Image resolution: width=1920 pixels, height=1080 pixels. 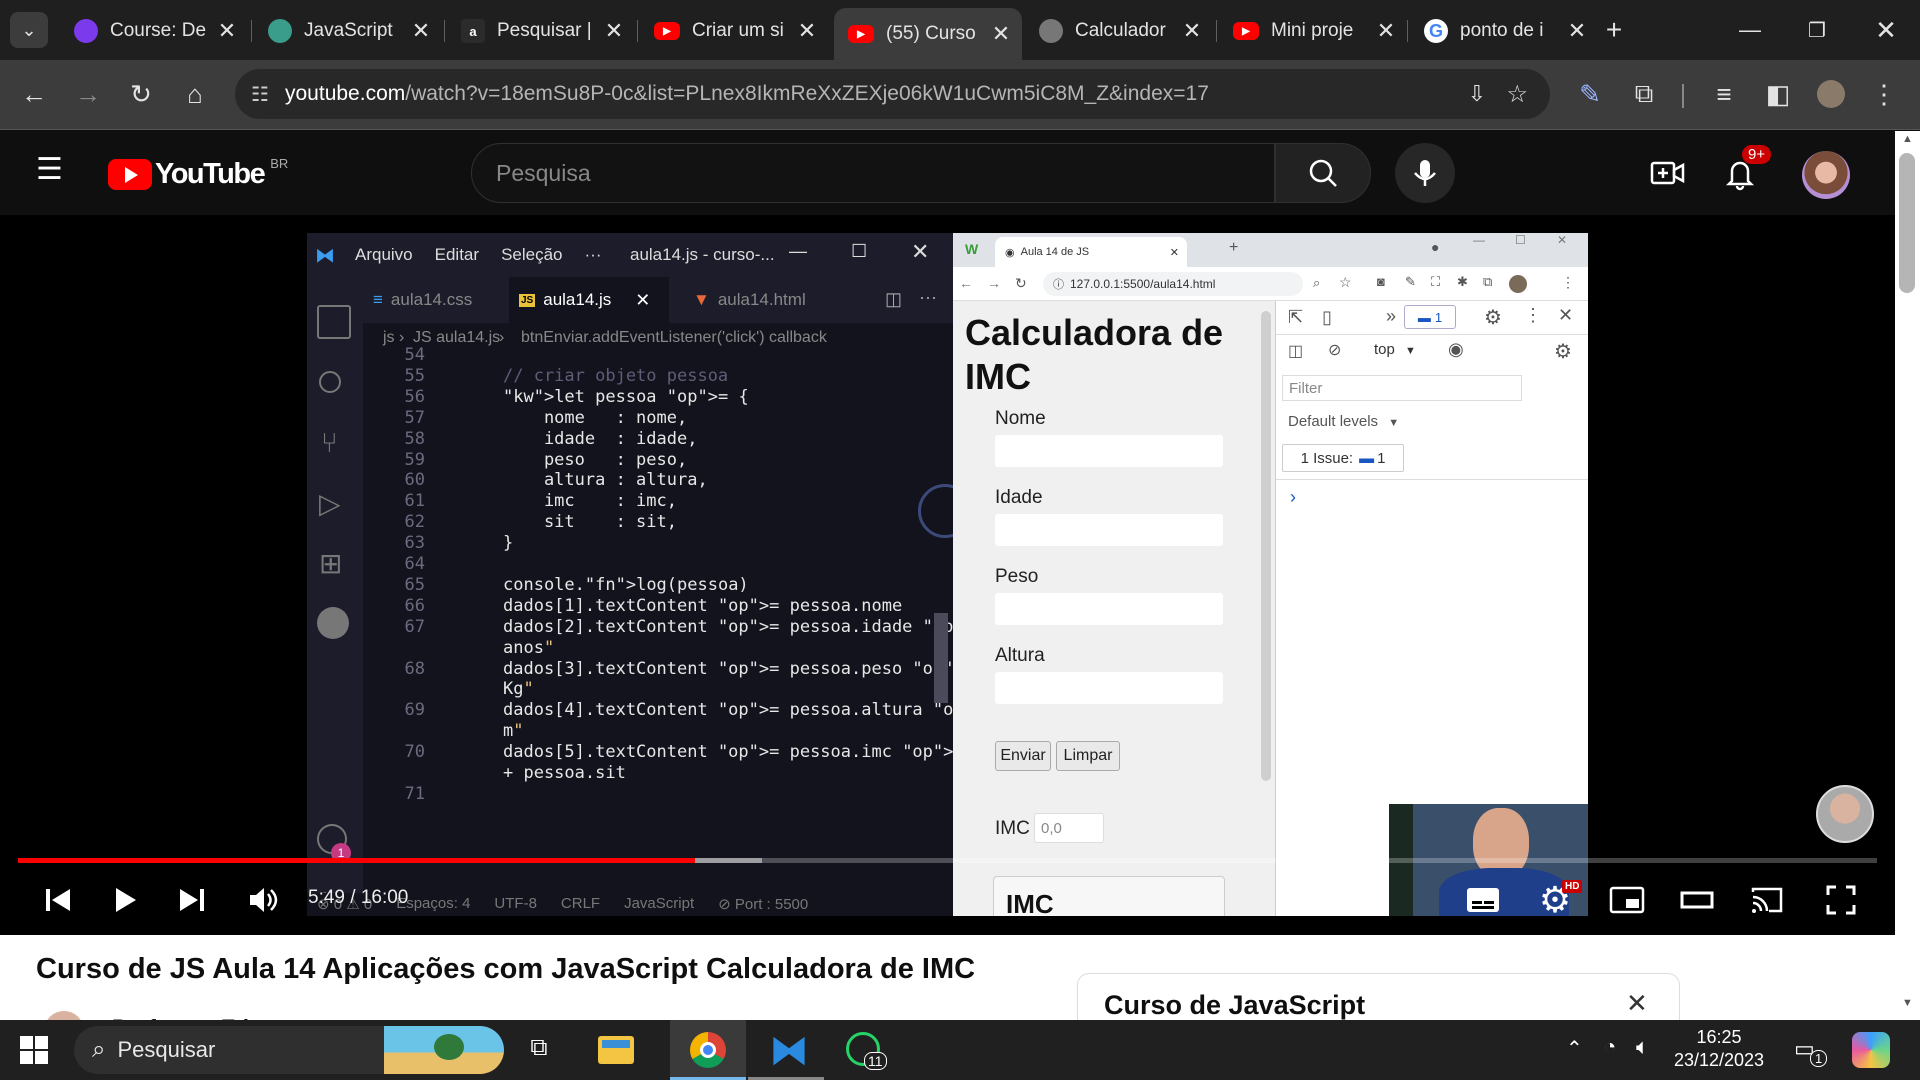 I want to click on media-control-button: ≡, so click(x=1724, y=94).